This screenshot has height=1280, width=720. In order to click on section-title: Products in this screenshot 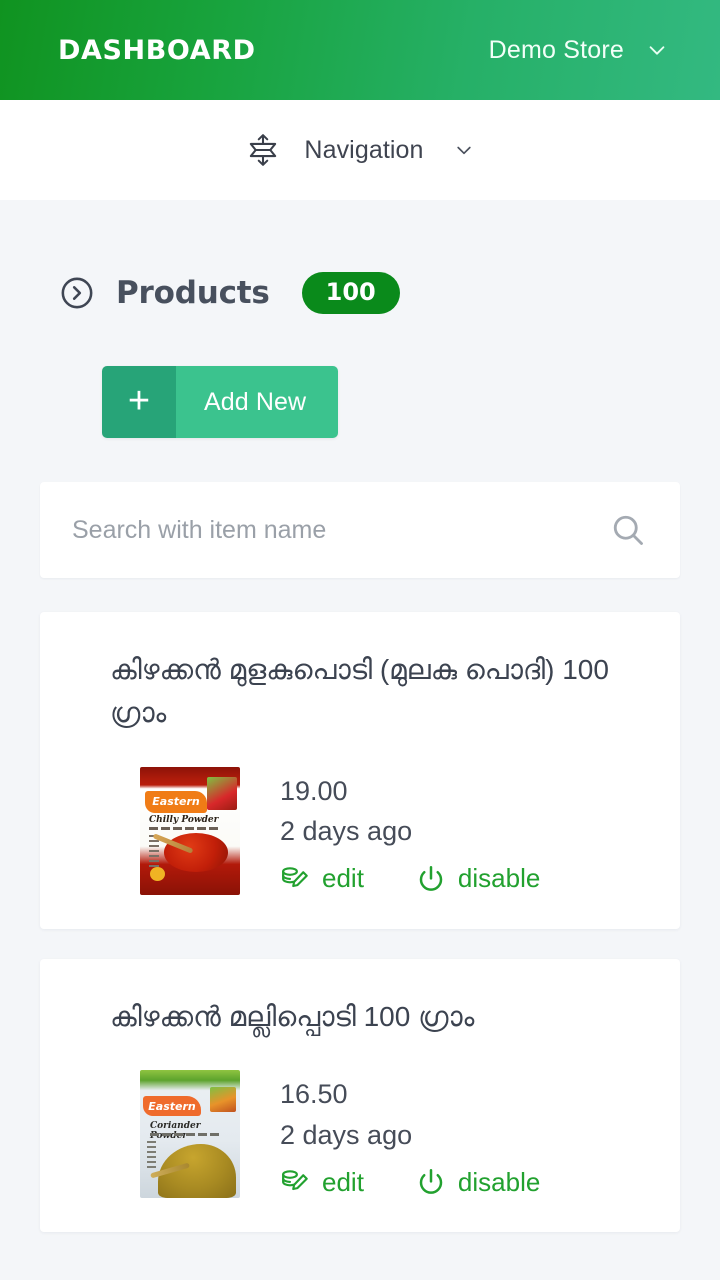, I will do `click(193, 293)`.